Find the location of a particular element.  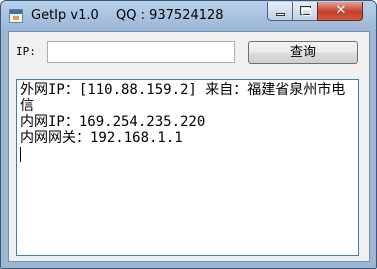

result-line-internal-ip: 内网IP：169.254.235.220 is located at coordinates (113, 122).